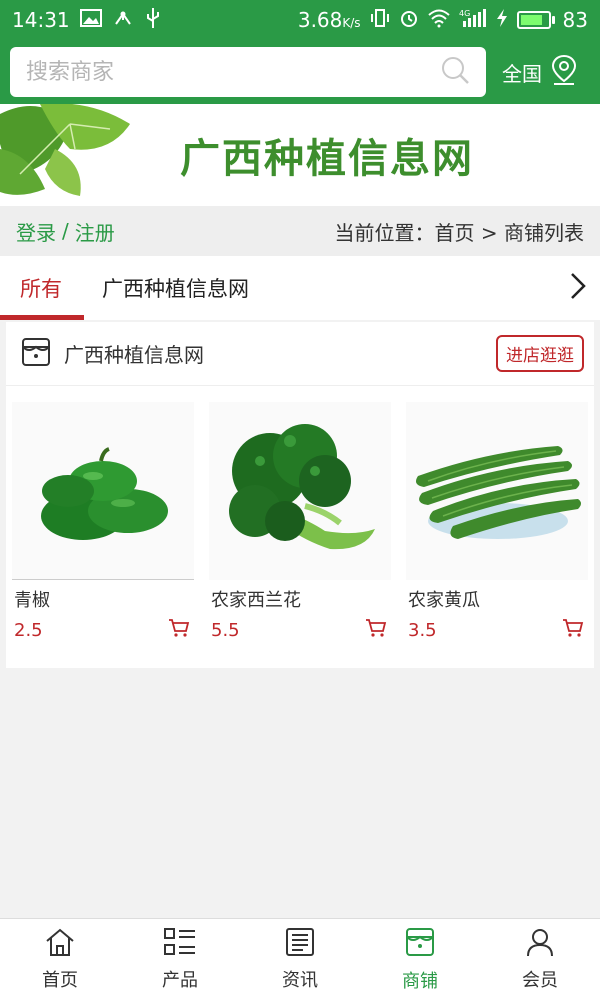 Image resolution: width=600 pixels, height=1000 pixels. What do you see at coordinates (300, 491) in the screenshot?
I see `product-image-broccoli` at bounding box center [300, 491].